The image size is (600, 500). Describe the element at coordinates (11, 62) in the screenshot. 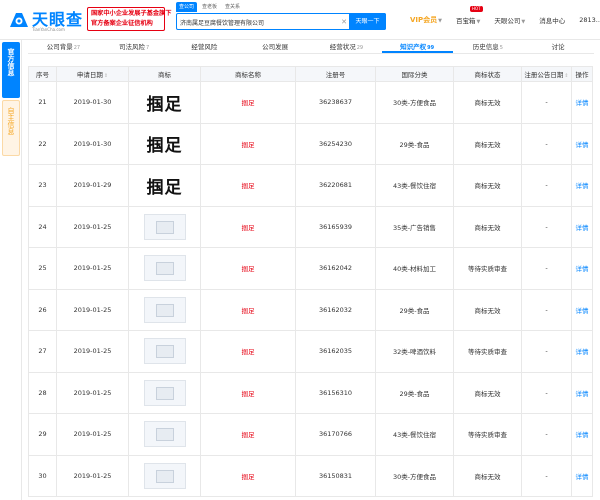

I see `official-info-label: 官方信息` at that location.